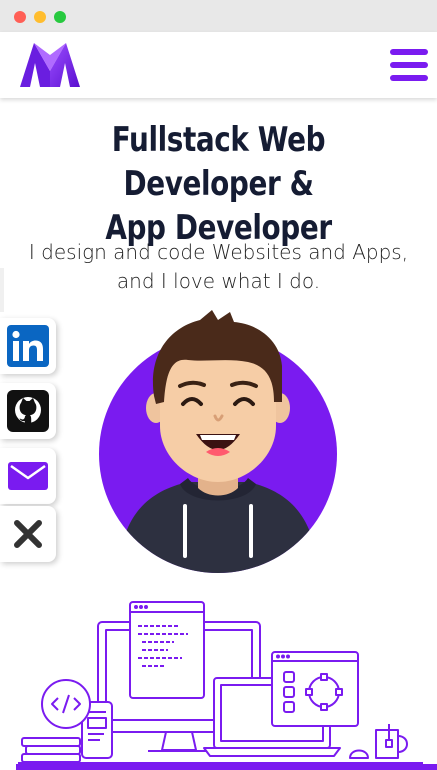 This screenshot has height=770, width=437. I want to click on hero-subtitle-line-1: I design and code Websites and Apps,, so click(218, 252).